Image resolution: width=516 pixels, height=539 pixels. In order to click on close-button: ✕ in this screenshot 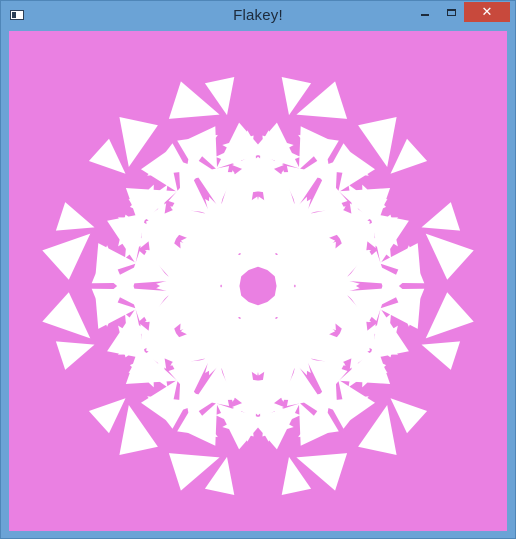, I will do `click(487, 12)`.